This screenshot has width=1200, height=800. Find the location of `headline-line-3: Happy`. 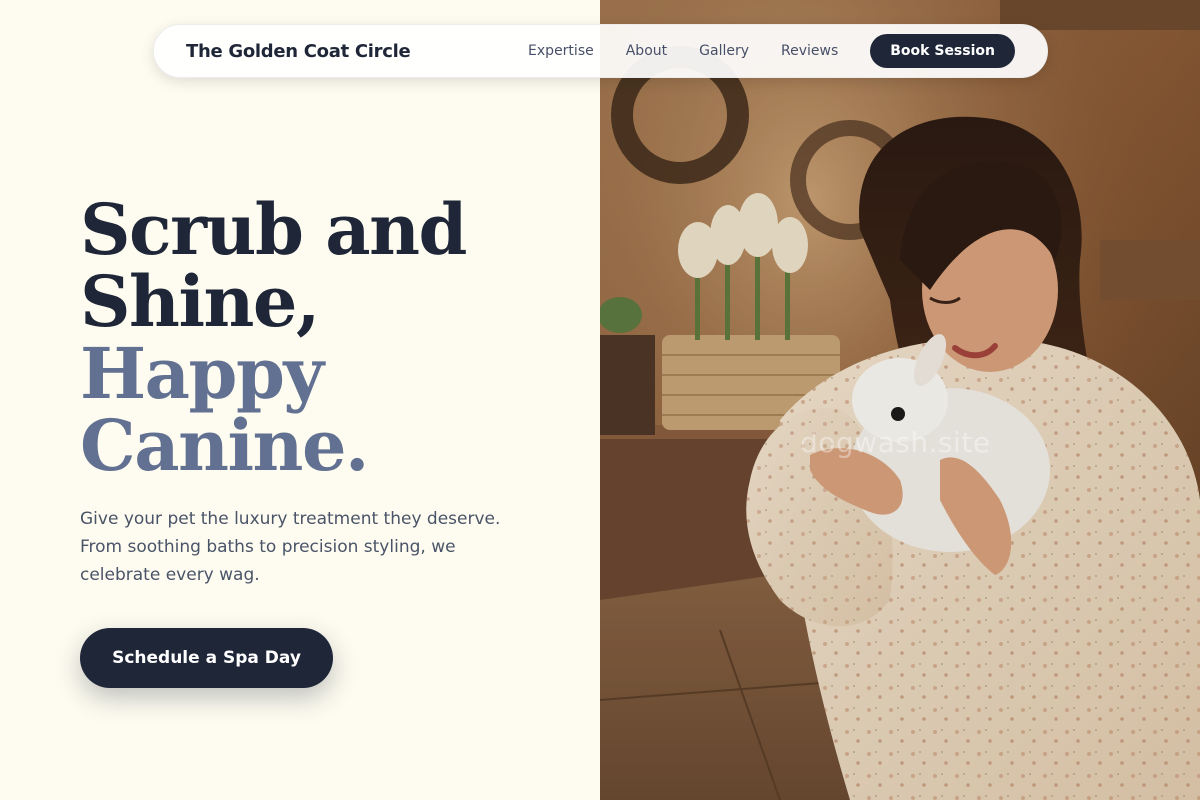

headline-line-3: Happy is located at coordinates (202, 373).